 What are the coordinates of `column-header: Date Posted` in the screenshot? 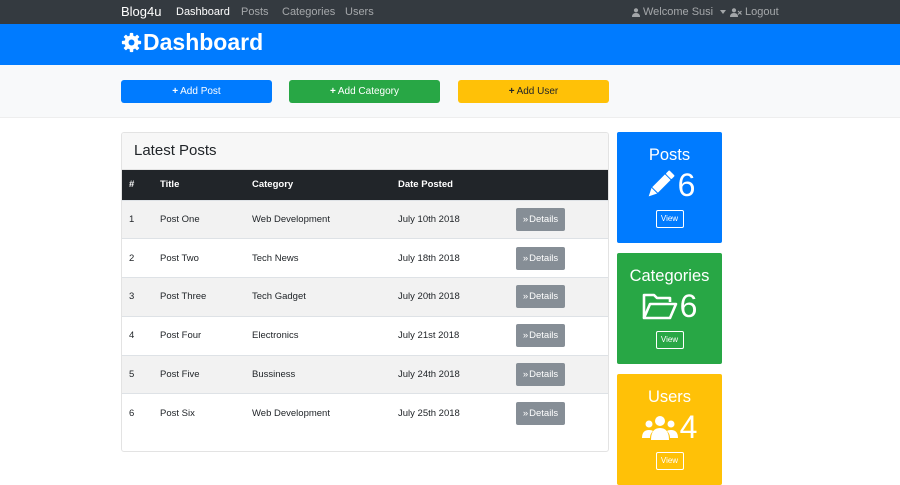 It's located at (425, 185).